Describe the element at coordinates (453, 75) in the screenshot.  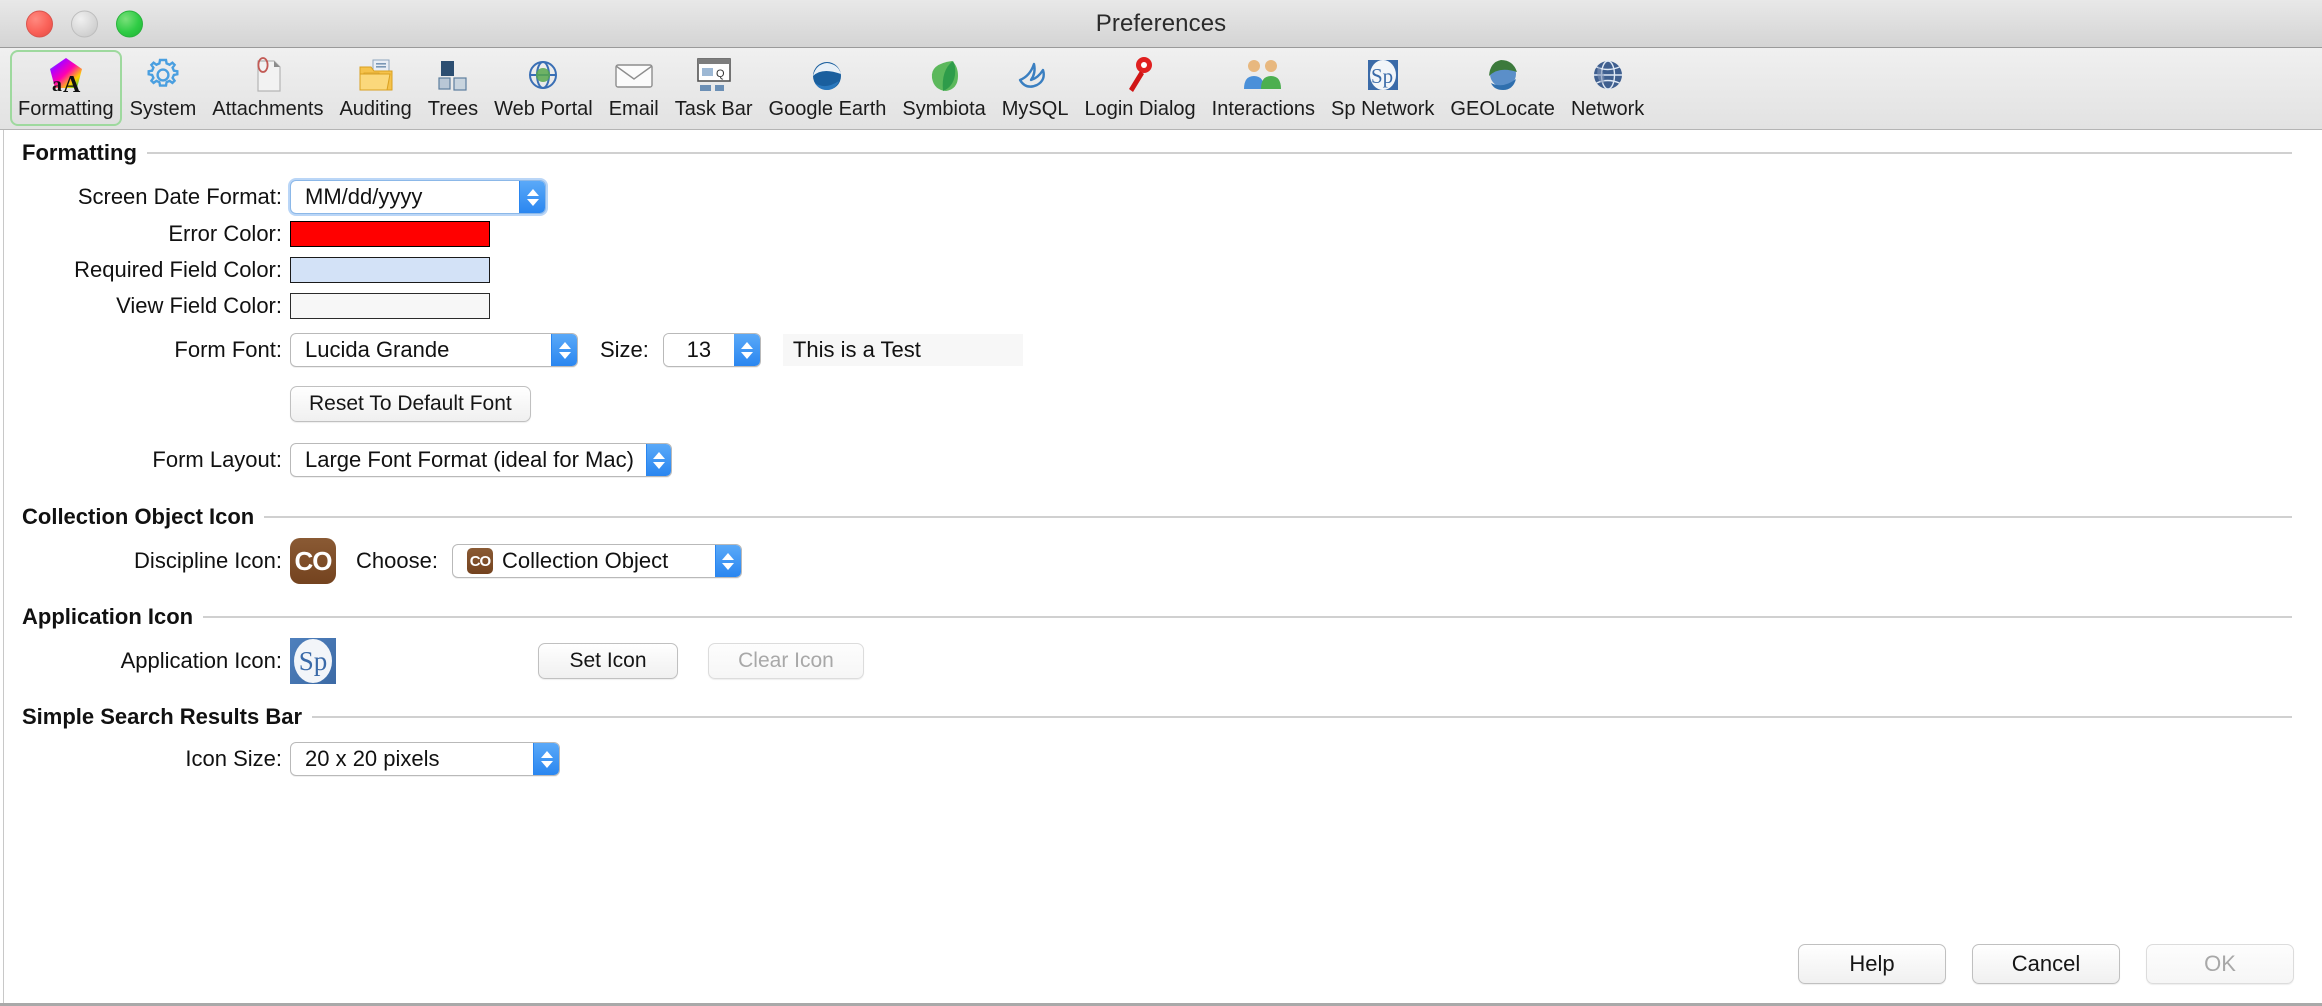
I see `nodes-icon` at that location.